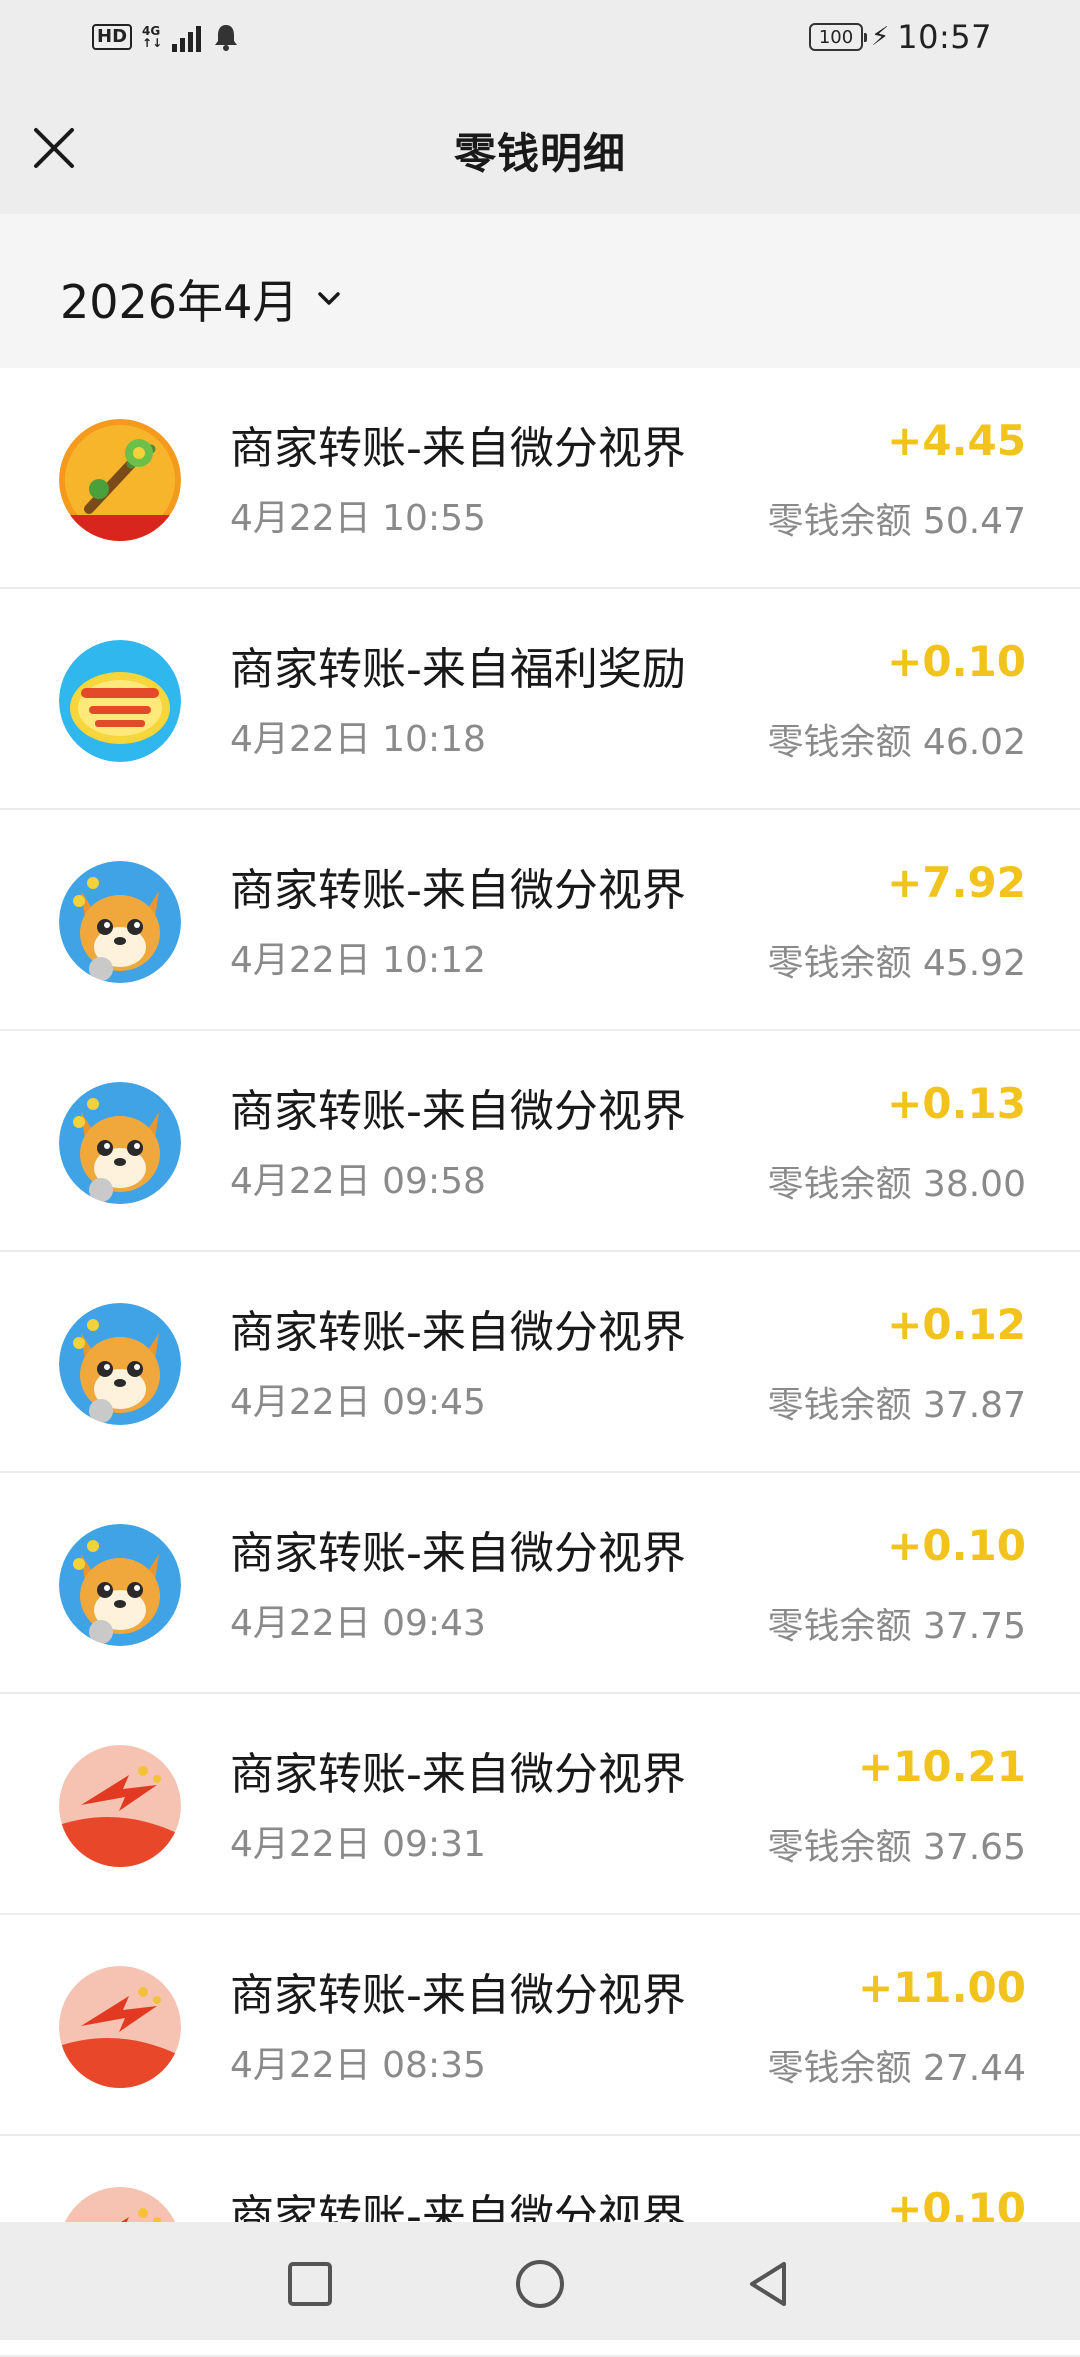 The image size is (1080, 2357). I want to click on month-filter-section: 2026年4月, so click(540, 291).